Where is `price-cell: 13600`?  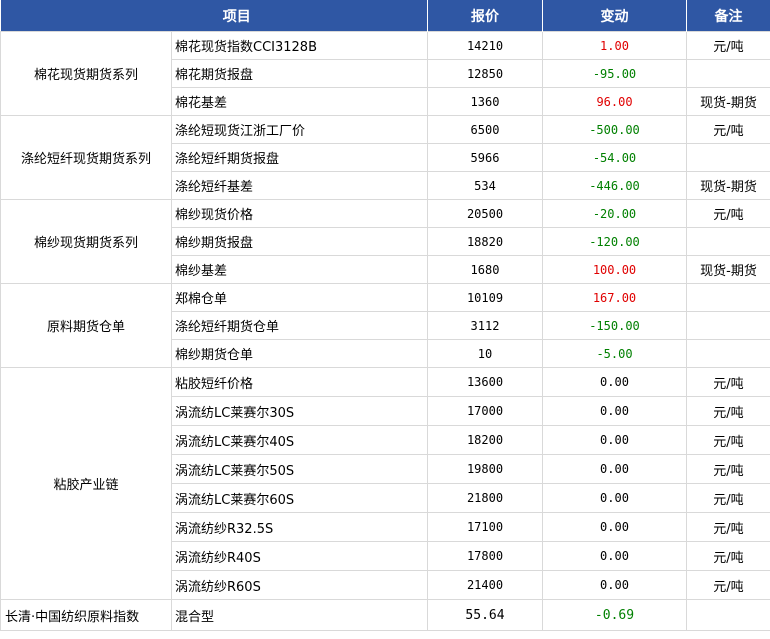 price-cell: 13600 is located at coordinates (485, 382).